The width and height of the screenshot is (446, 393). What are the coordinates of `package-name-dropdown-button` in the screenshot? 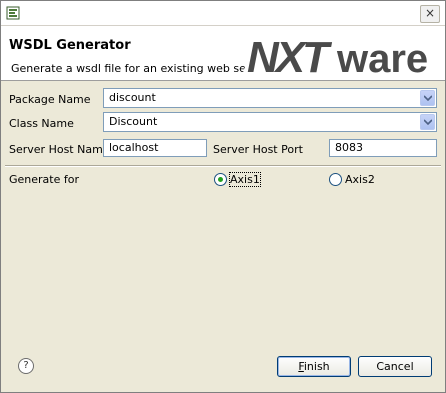 It's located at (427, 98).